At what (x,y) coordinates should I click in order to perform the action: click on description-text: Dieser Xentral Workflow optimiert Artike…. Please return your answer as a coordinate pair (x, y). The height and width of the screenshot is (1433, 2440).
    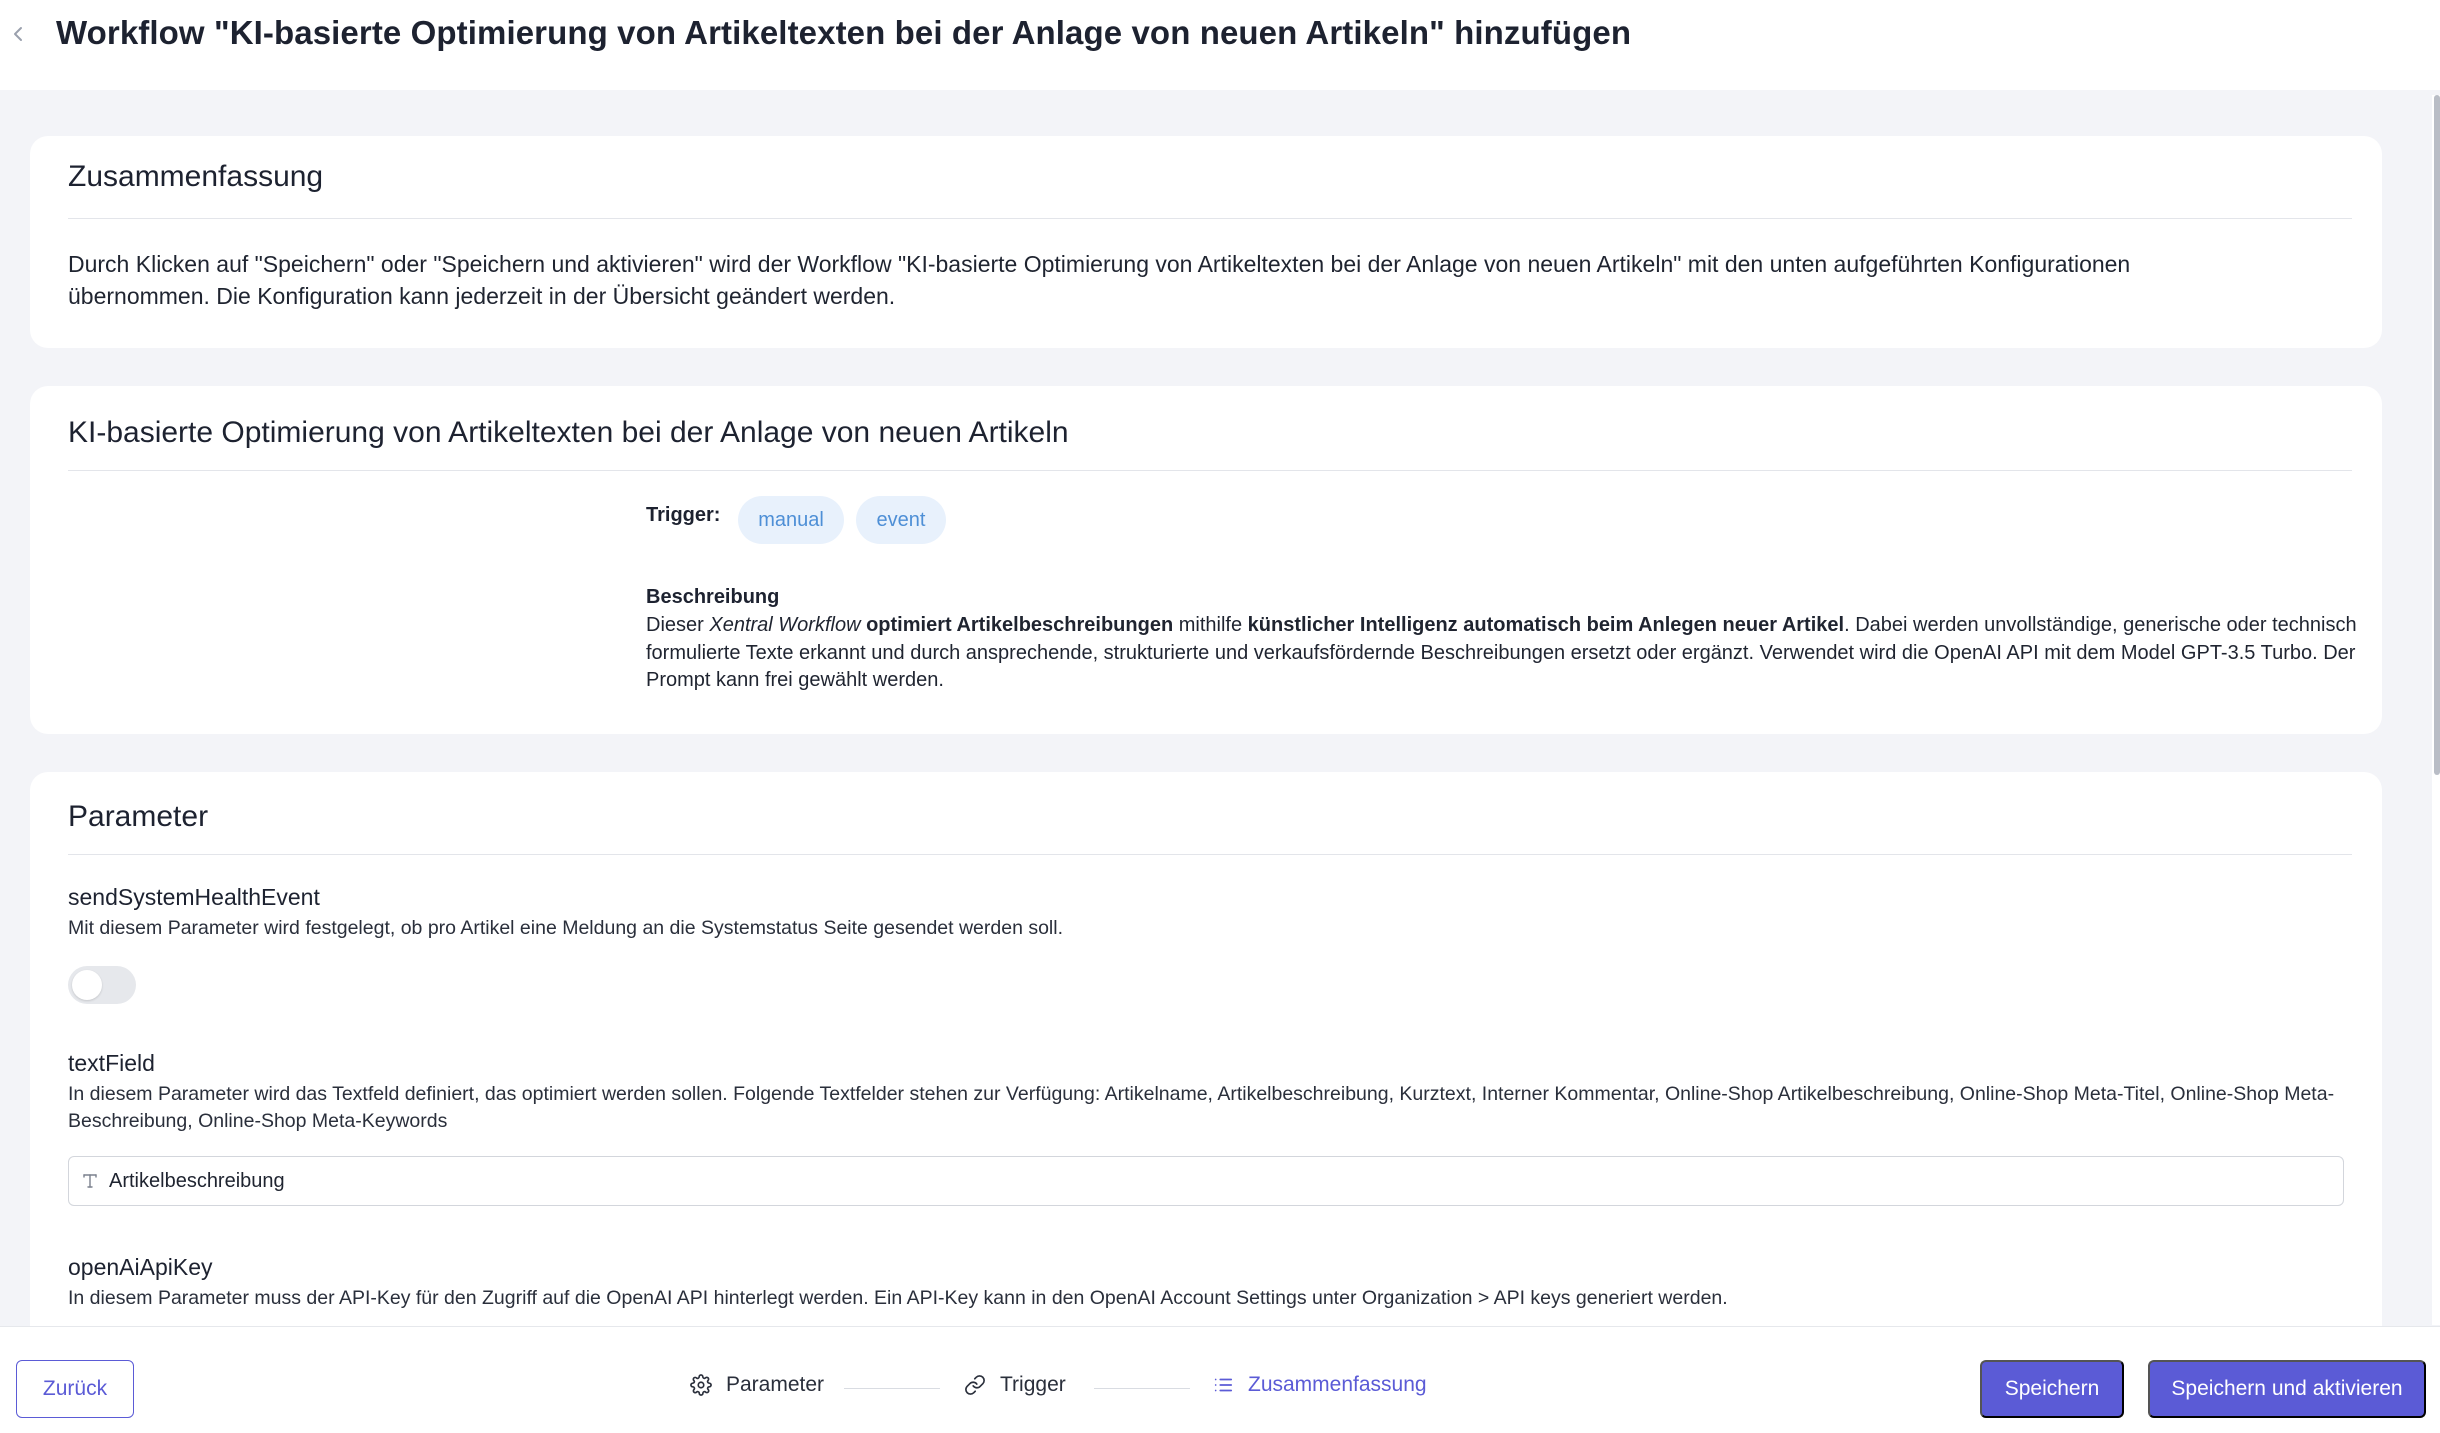
    Looking at the image, I should click on (1506, 653).